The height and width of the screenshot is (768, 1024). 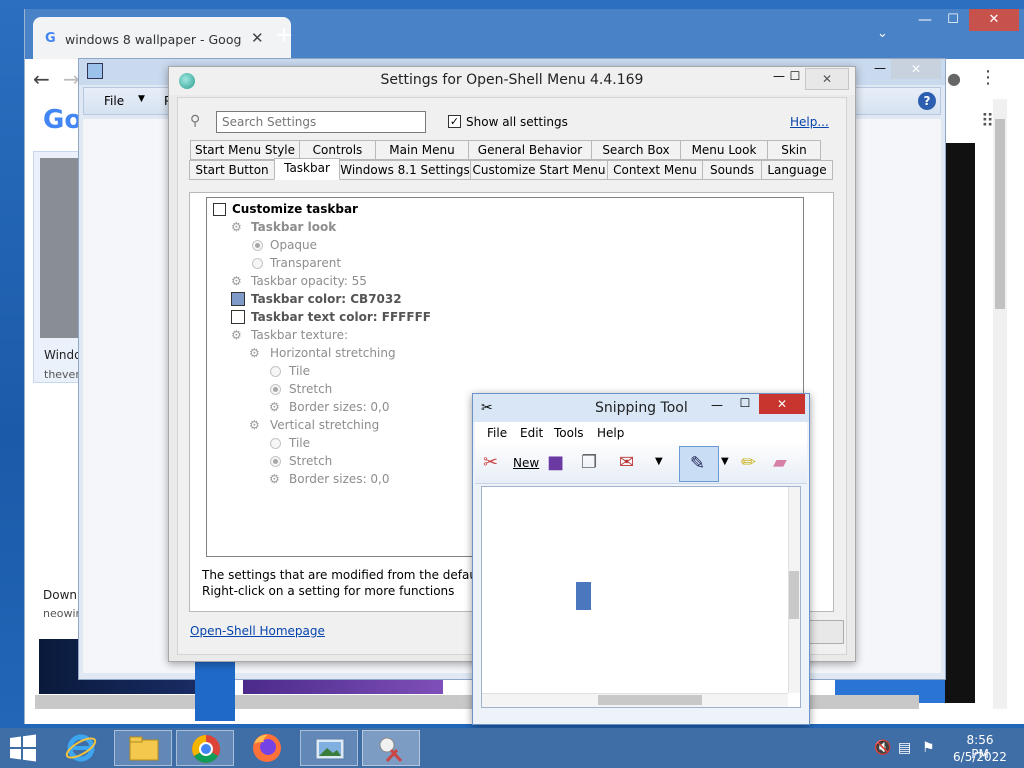 I want to click on tab-windows-81-settings: Windows 8.1 Settings, so click(x=405, y=170).